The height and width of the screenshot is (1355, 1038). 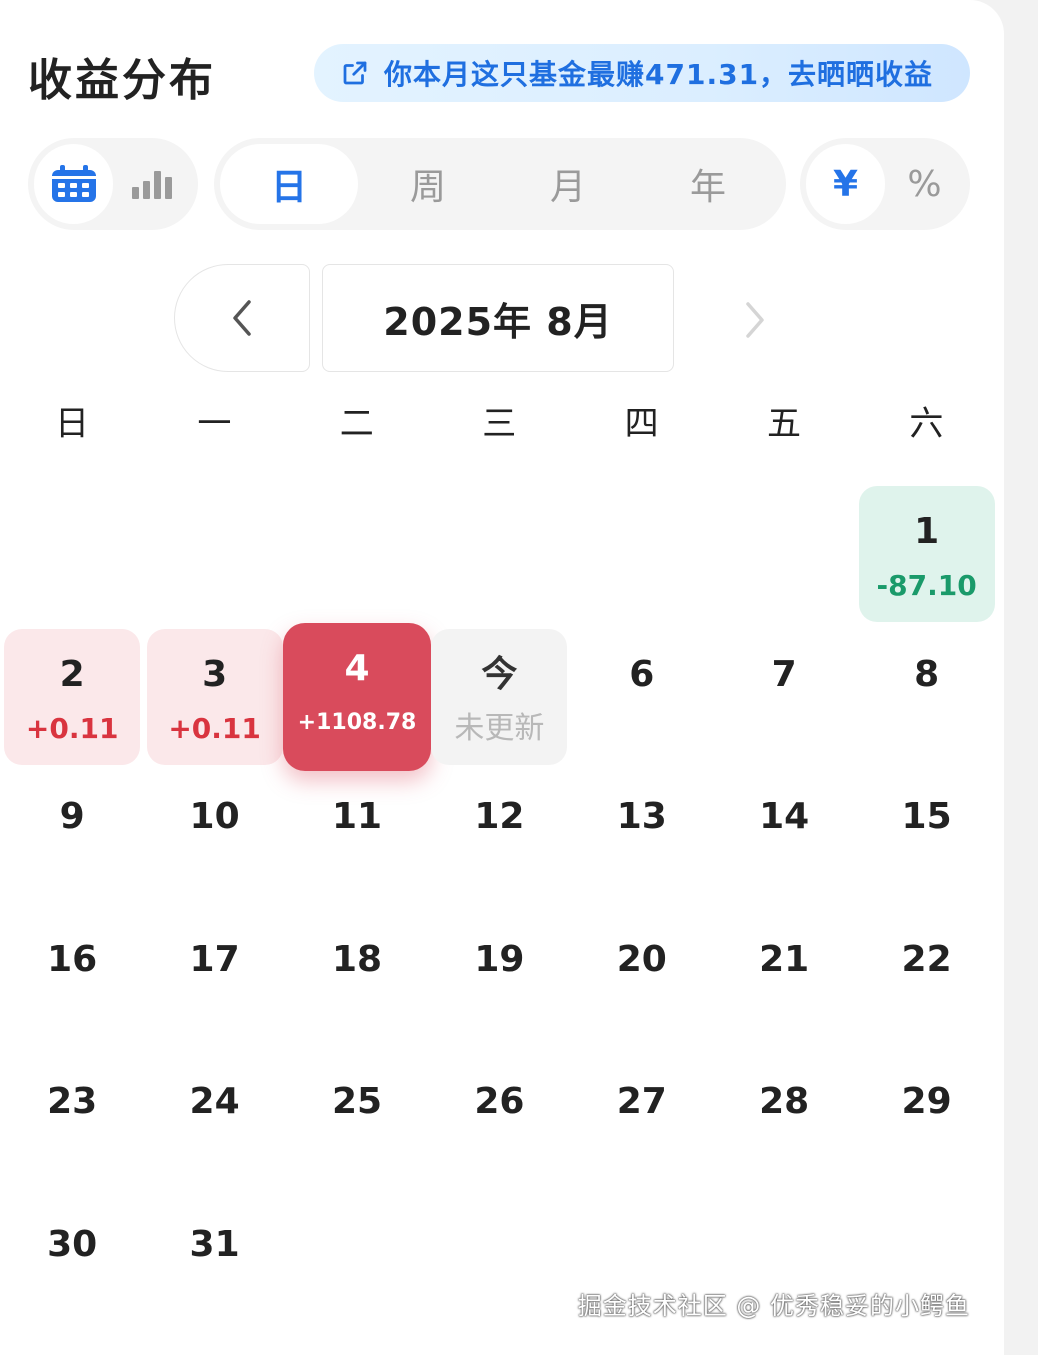 I want to click on calendar-icon, so click(x=73, y=183).